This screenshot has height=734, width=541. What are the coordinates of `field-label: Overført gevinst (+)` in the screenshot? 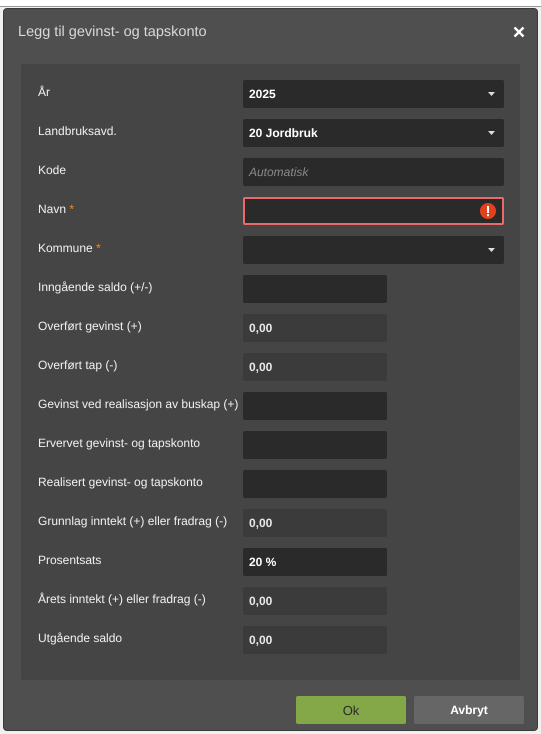 It's located at (90, 327).